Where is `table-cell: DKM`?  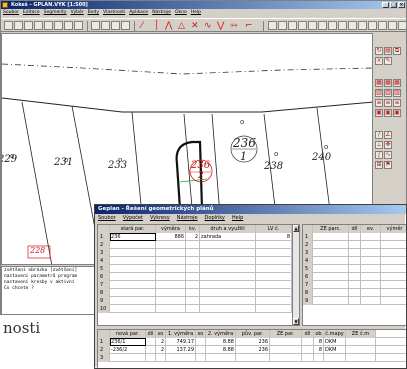
table-cell: DKM is located at coordinates (335, 342).